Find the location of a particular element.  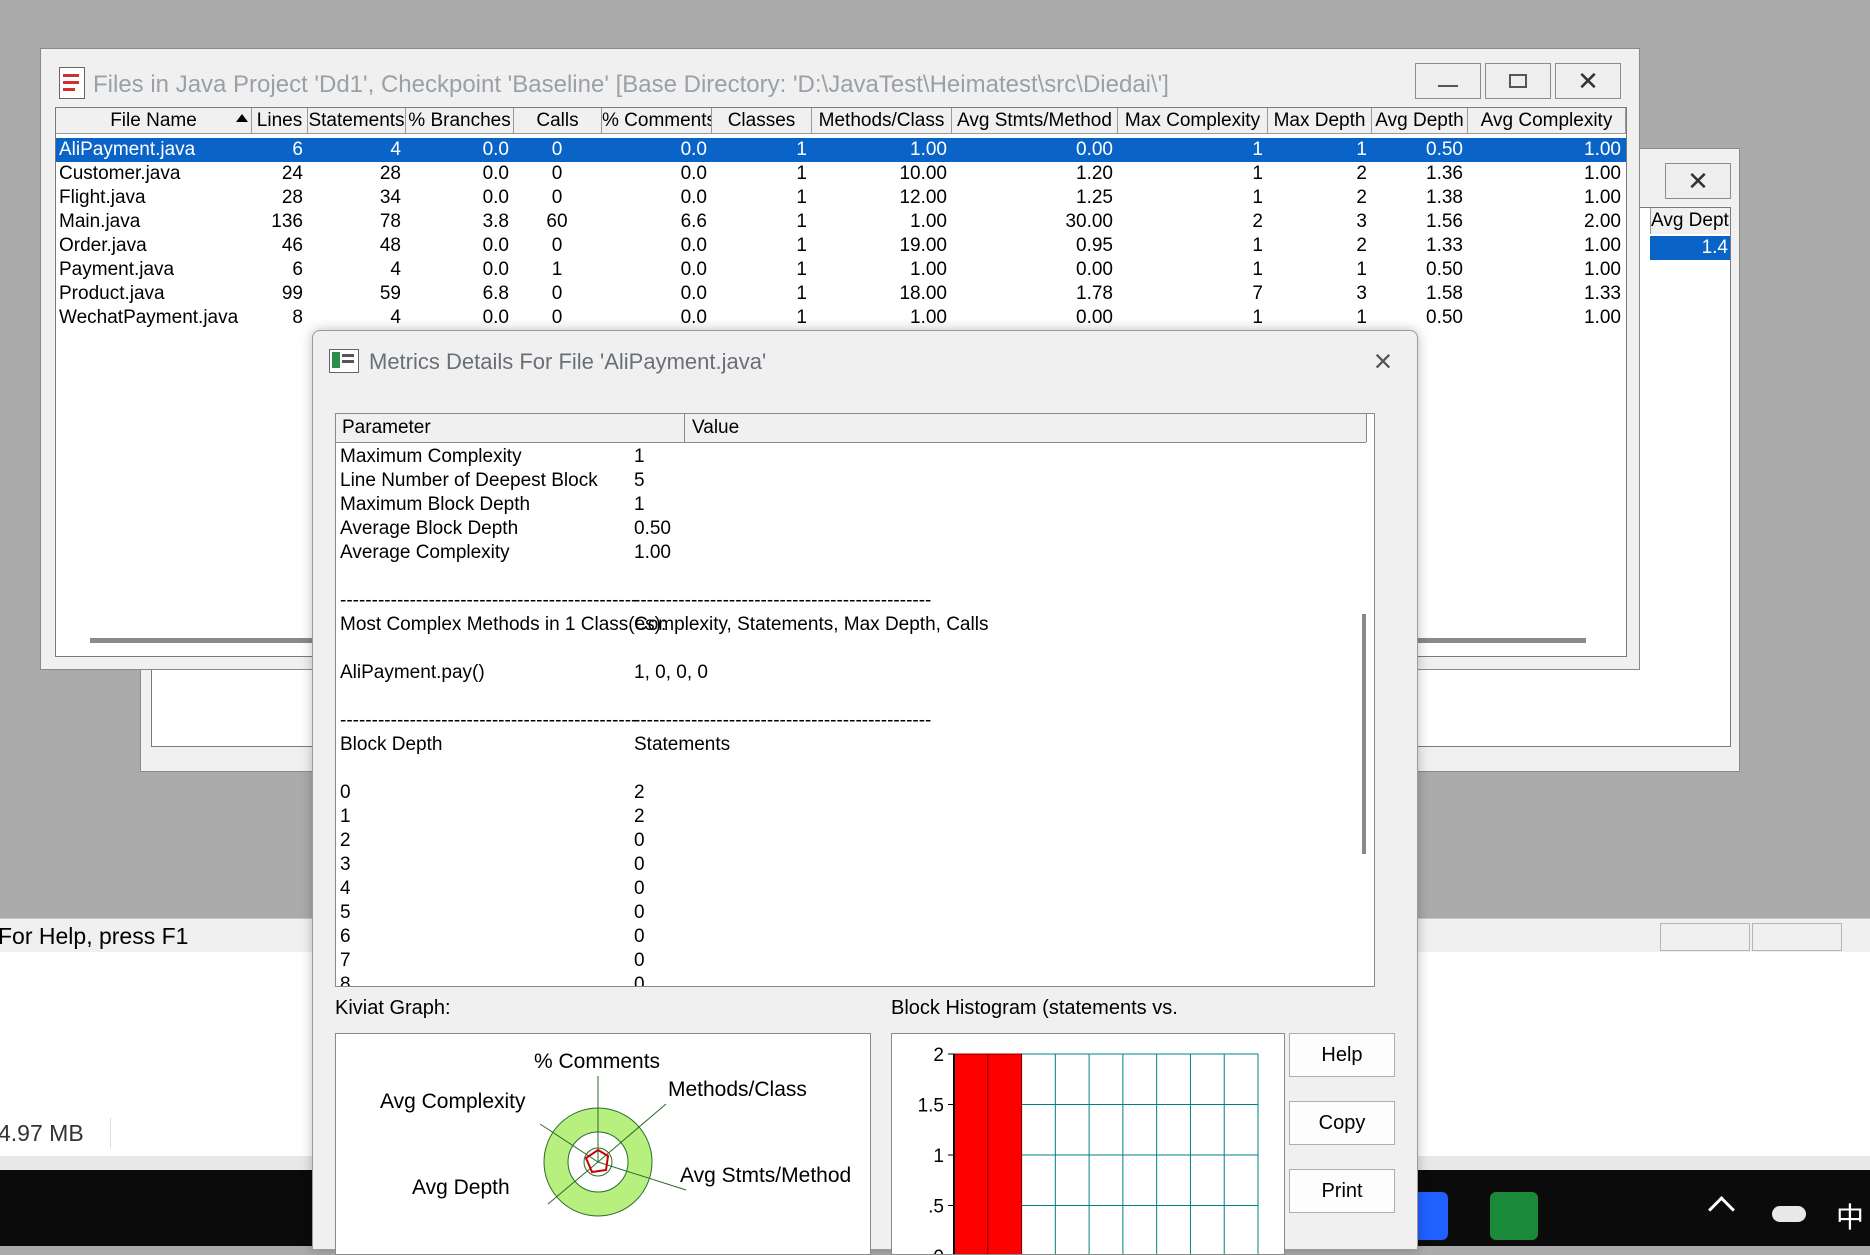

metric-value: 1 is located at coordinates (639, 504).